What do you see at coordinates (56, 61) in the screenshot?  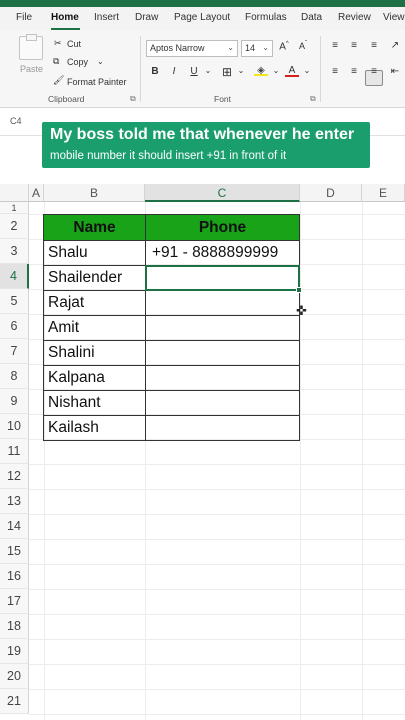 I see `copy-icon: ⧉` at bounding box center [56, 61].